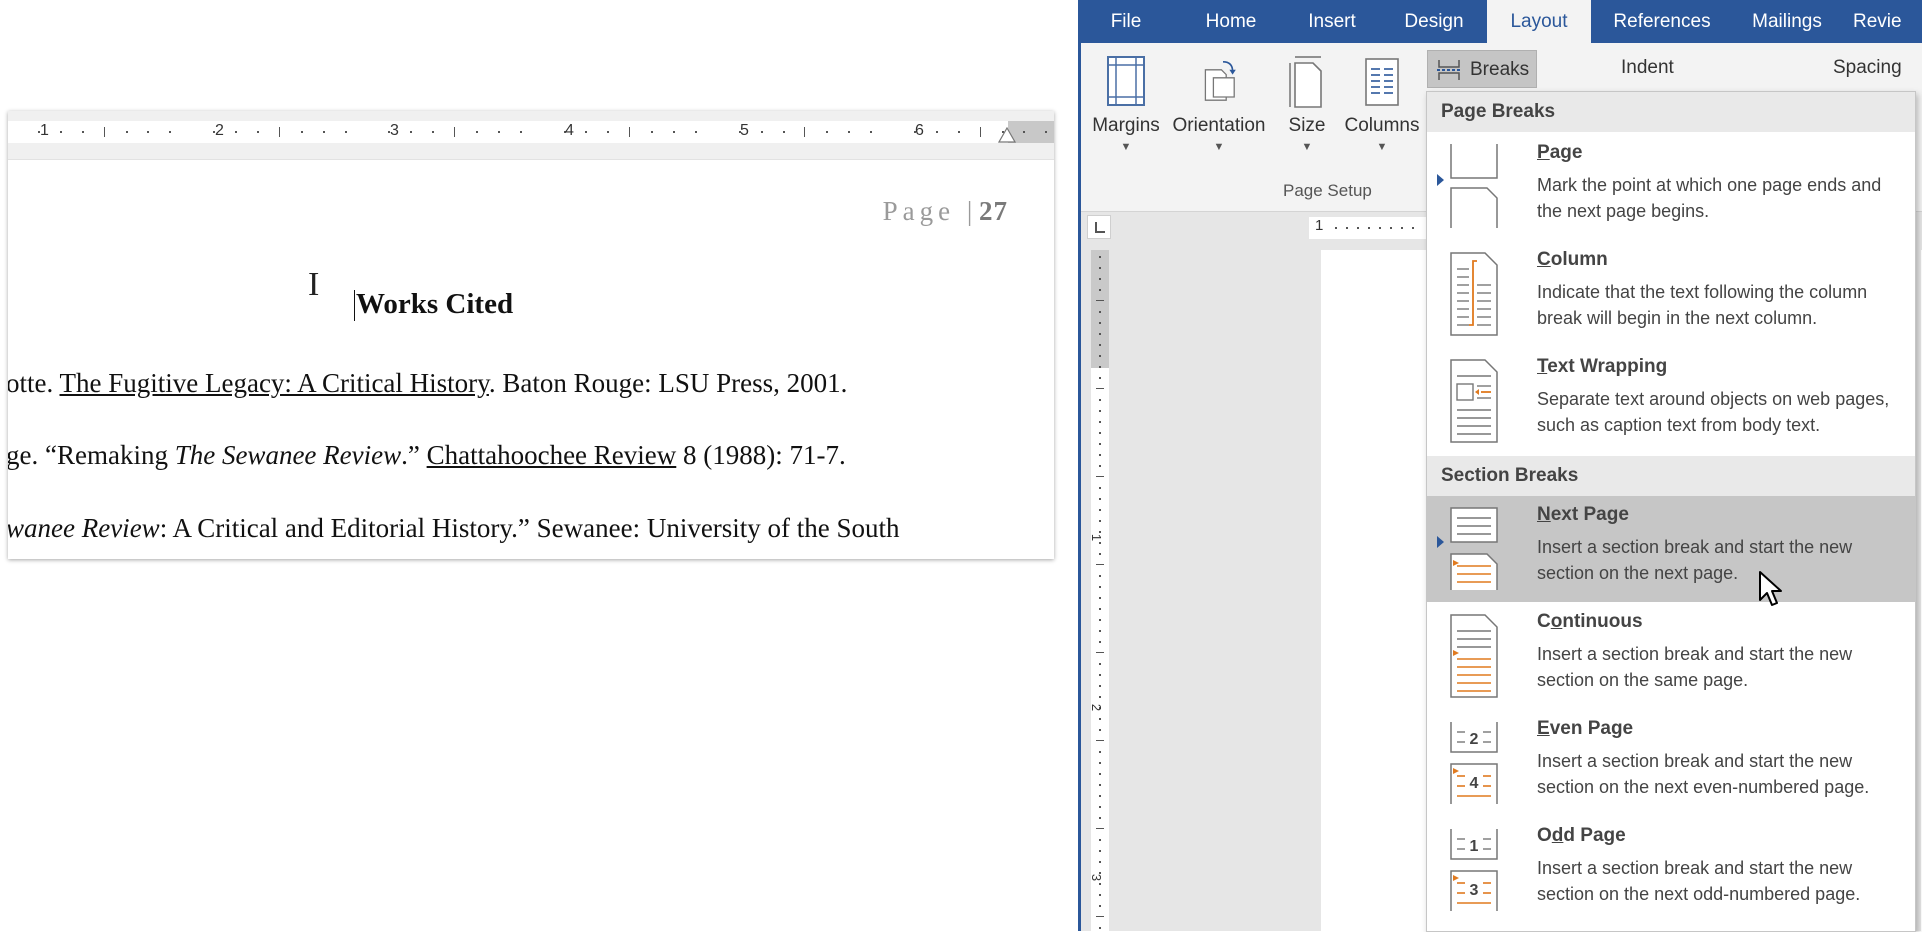 This screenshot has width=1922, height=932. Describe the element at coordinates (1482, 83) in the screenshot. I see `breaks-button: Breaks ▼` at that location.